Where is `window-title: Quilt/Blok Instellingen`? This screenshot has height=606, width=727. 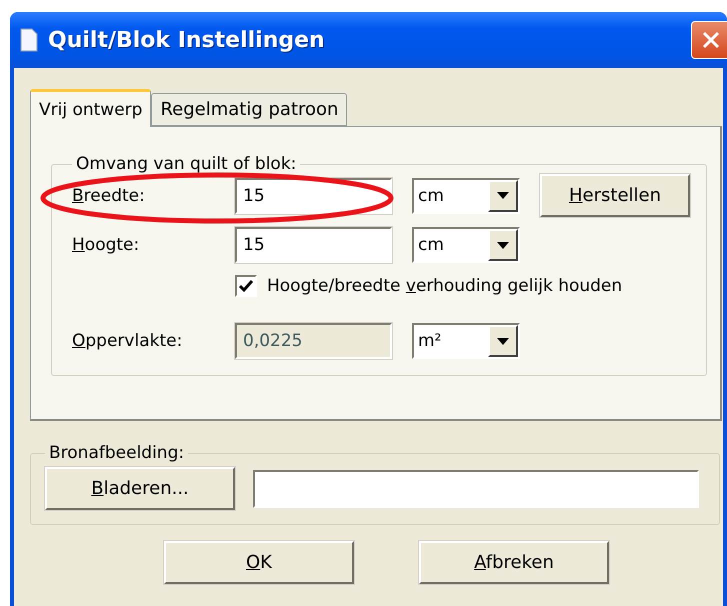 window-title: Quilt/Blok Instellingen is located at coordinates (187, 40).